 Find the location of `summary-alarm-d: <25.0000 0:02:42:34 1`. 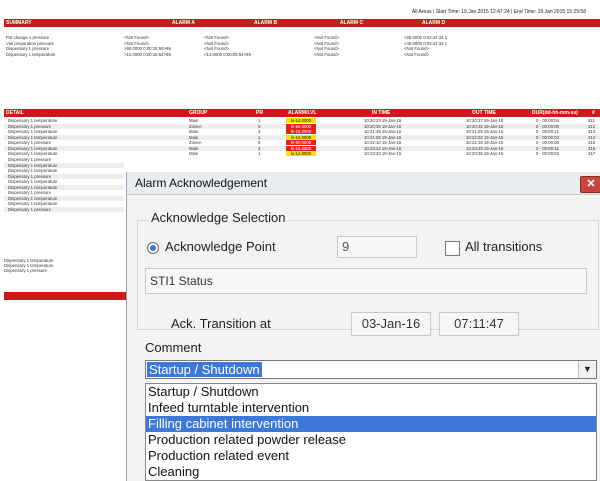

summary-alarm-d: <25.0000 0:02:42:34 1 is located at coordinates (426, 37).